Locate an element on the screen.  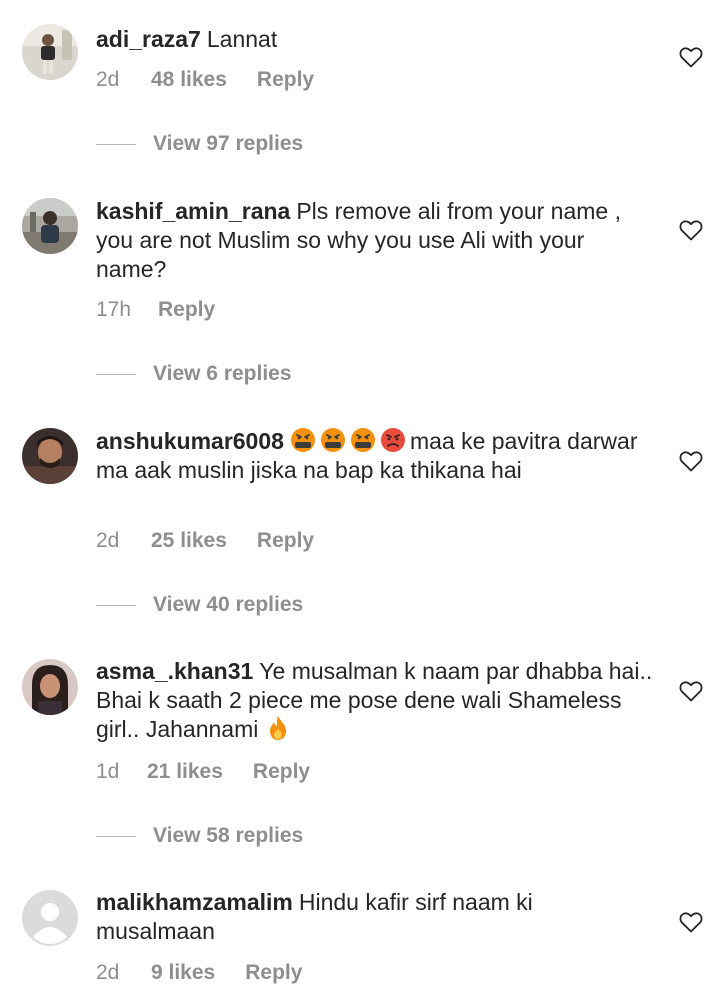
view-replies-button: View 6 replies is located at coordinates (194, 374).